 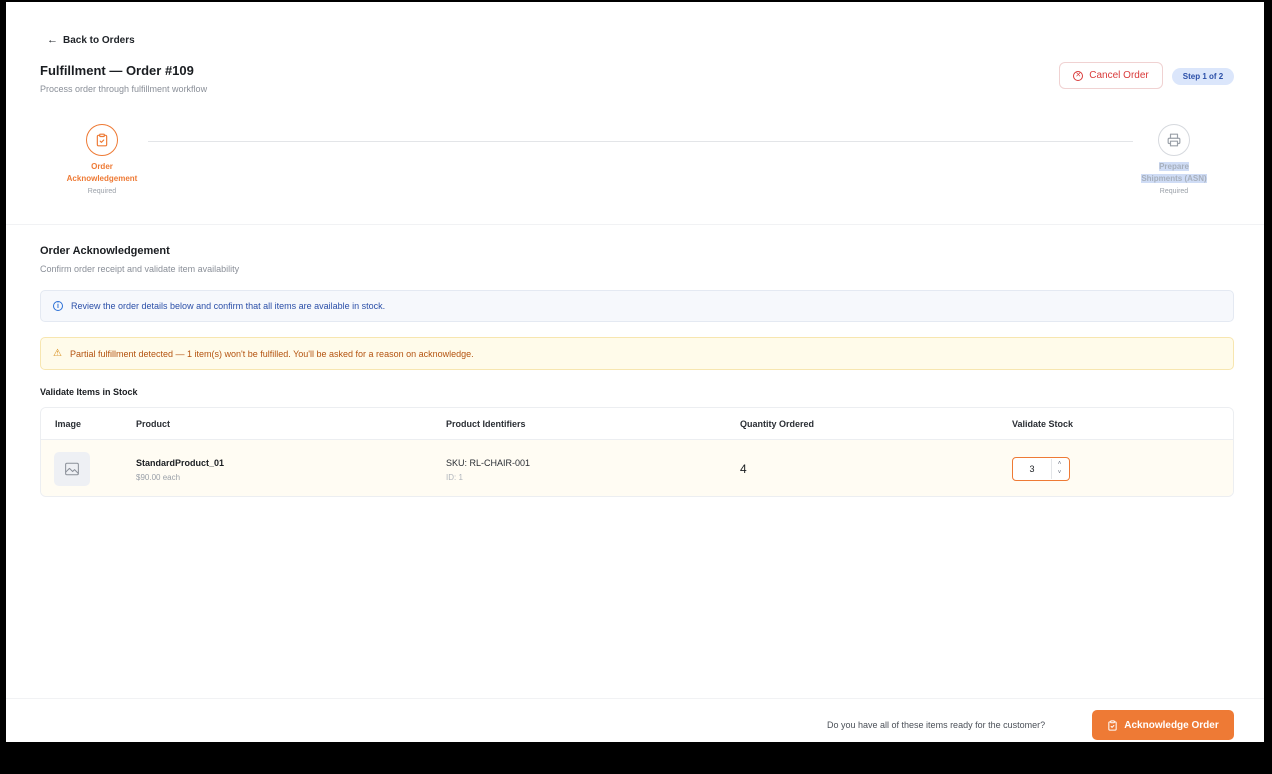 I want to click on column-header-validate-stock: Validate Stock, so click(x=1043, y=424).